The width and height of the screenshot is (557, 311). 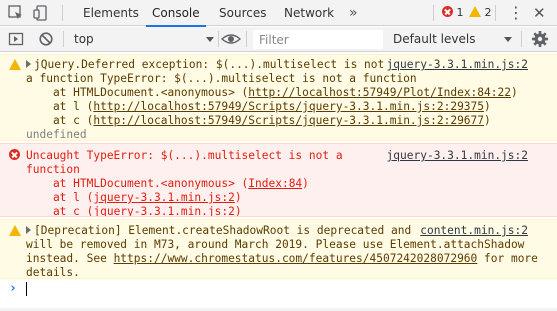 What do you see at coordinates (516, 13) in the screenshot?
I see `customize-menu-icon: ⋮` at bounding box center [516, 13].